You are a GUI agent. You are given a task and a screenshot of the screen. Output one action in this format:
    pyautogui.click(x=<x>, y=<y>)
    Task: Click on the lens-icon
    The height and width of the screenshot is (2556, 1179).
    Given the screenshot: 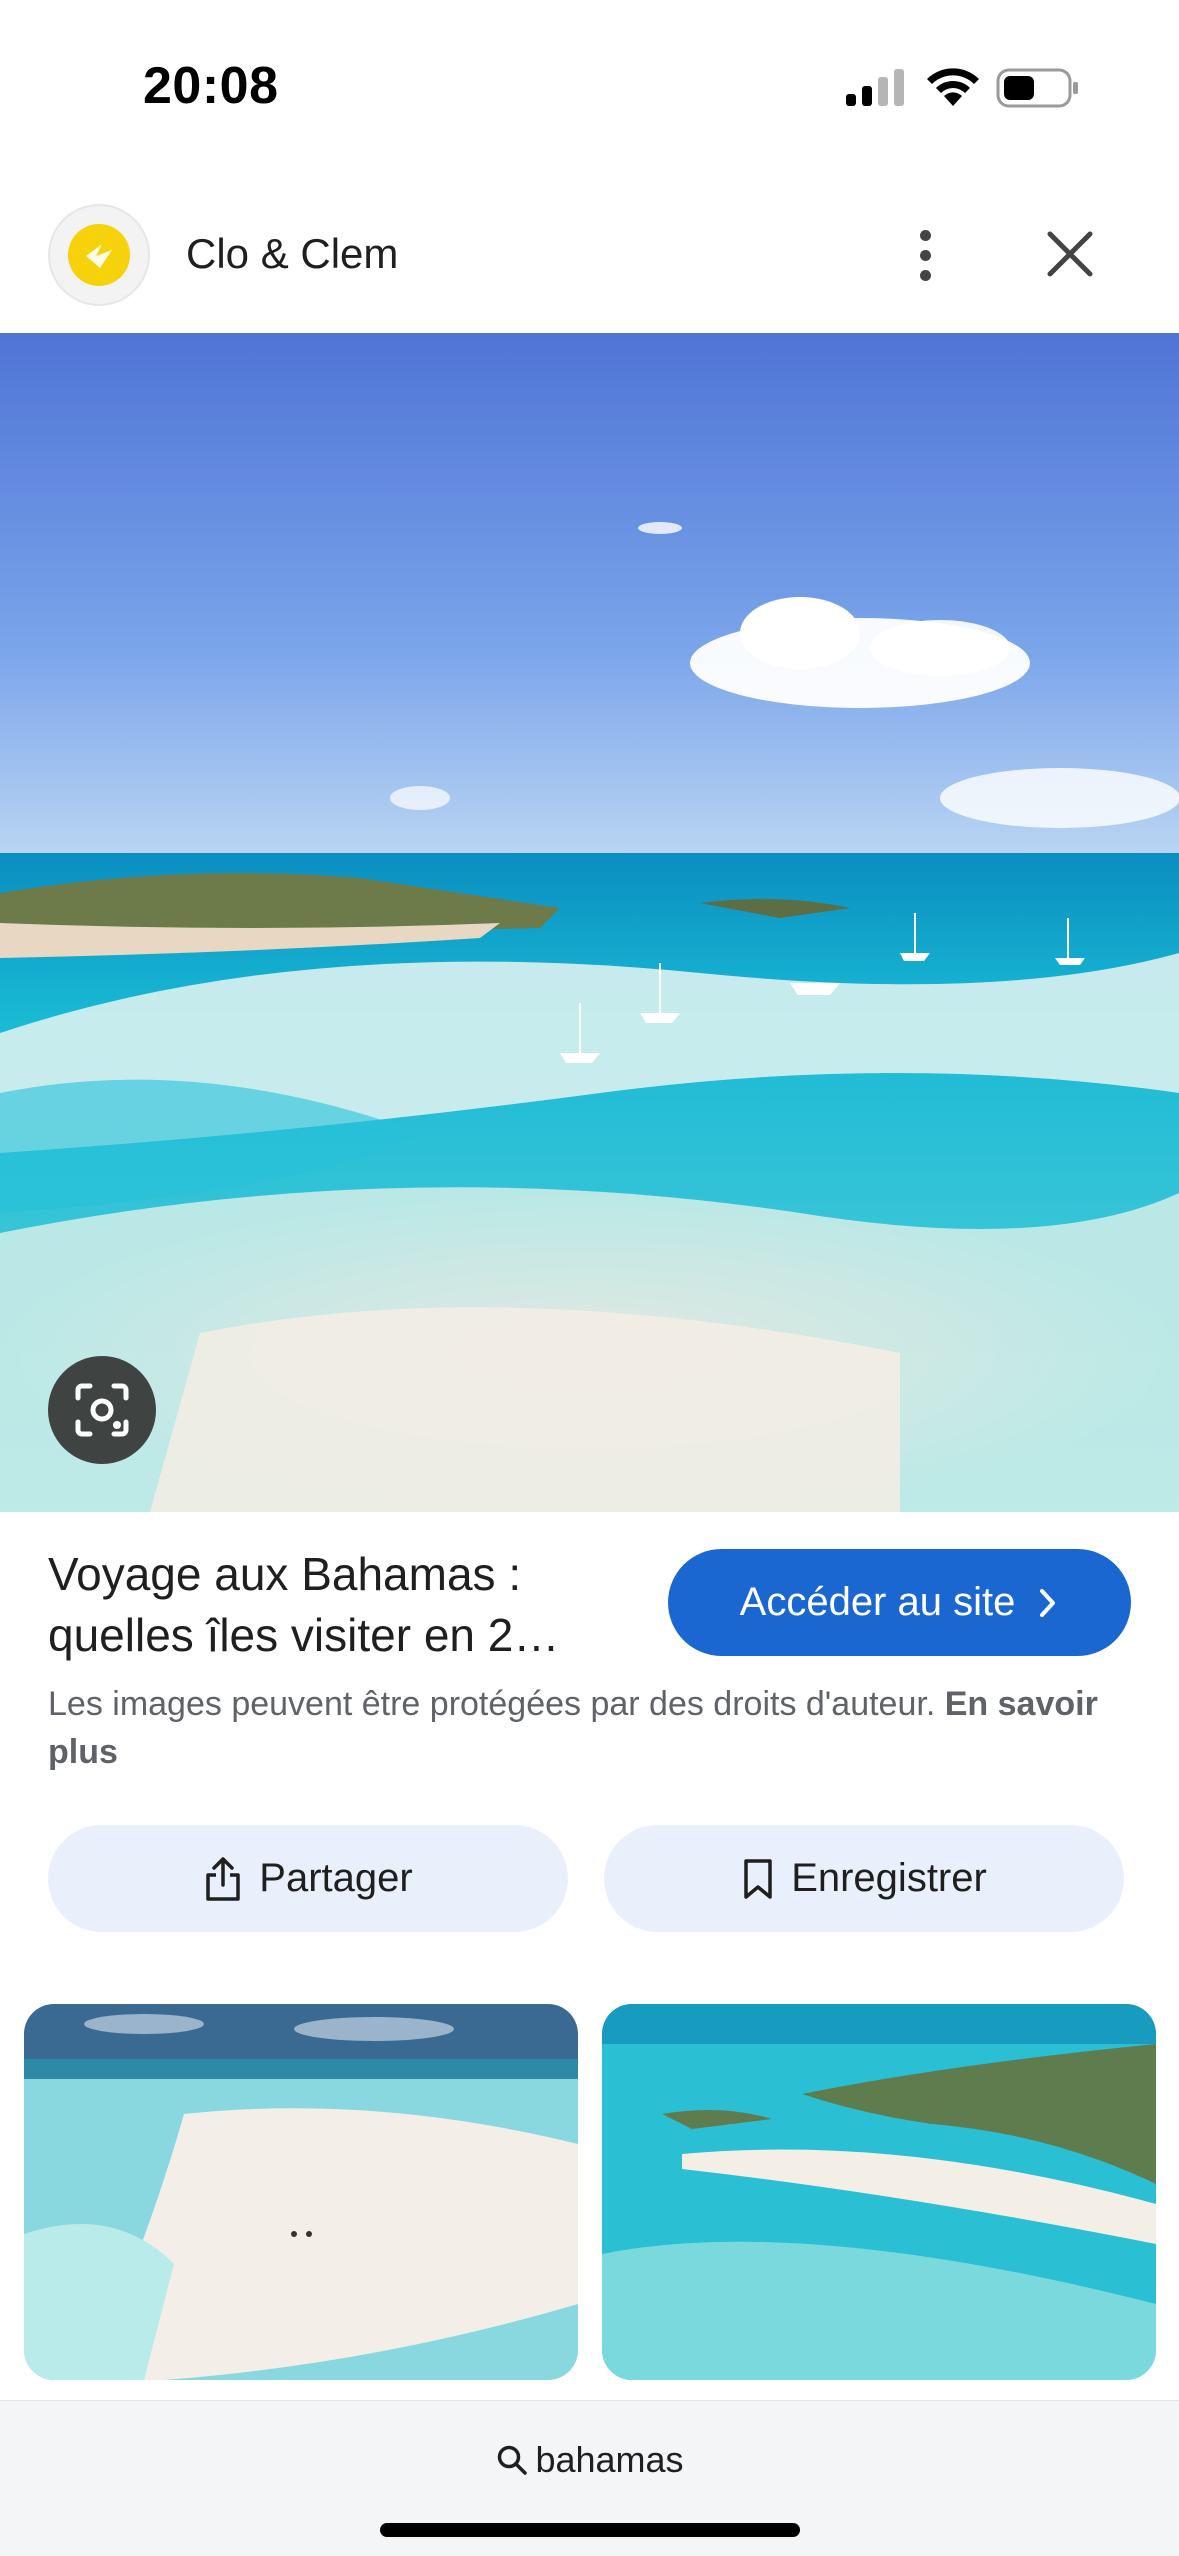 What is the action you would take?
    pyautogui.click(x=102, y=1410)
    